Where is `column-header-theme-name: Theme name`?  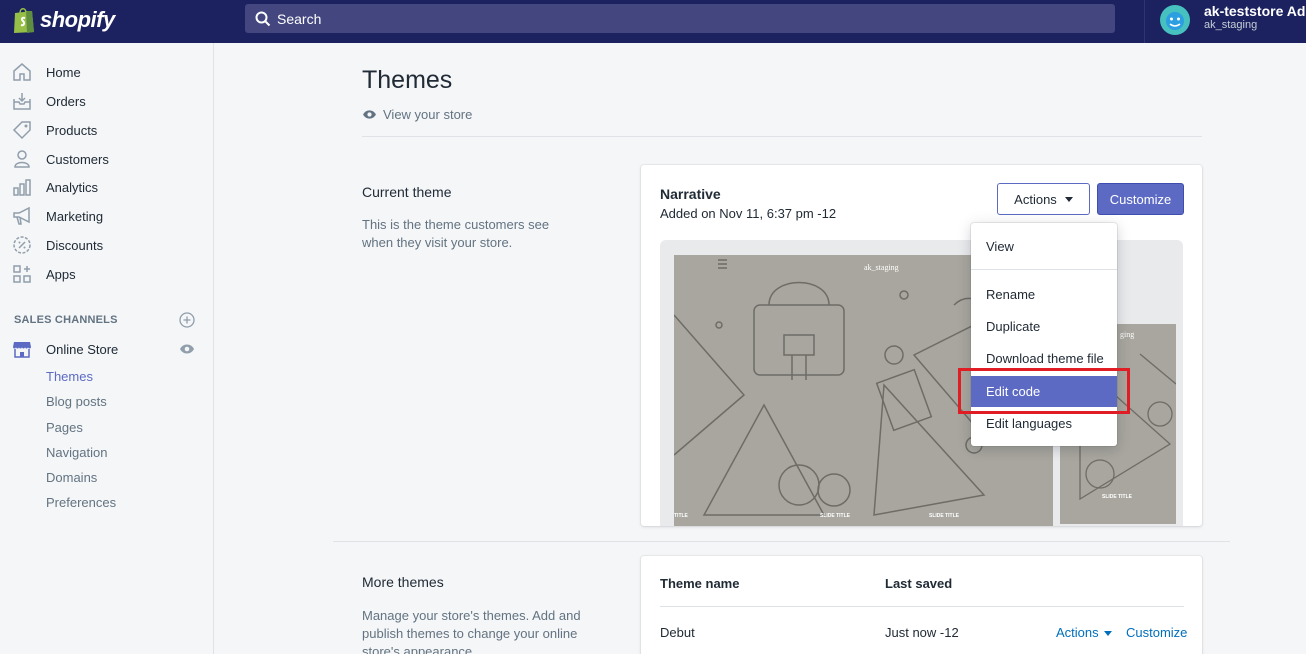
column-header-theme-name: Theme name is located at coordinates (700, 583).